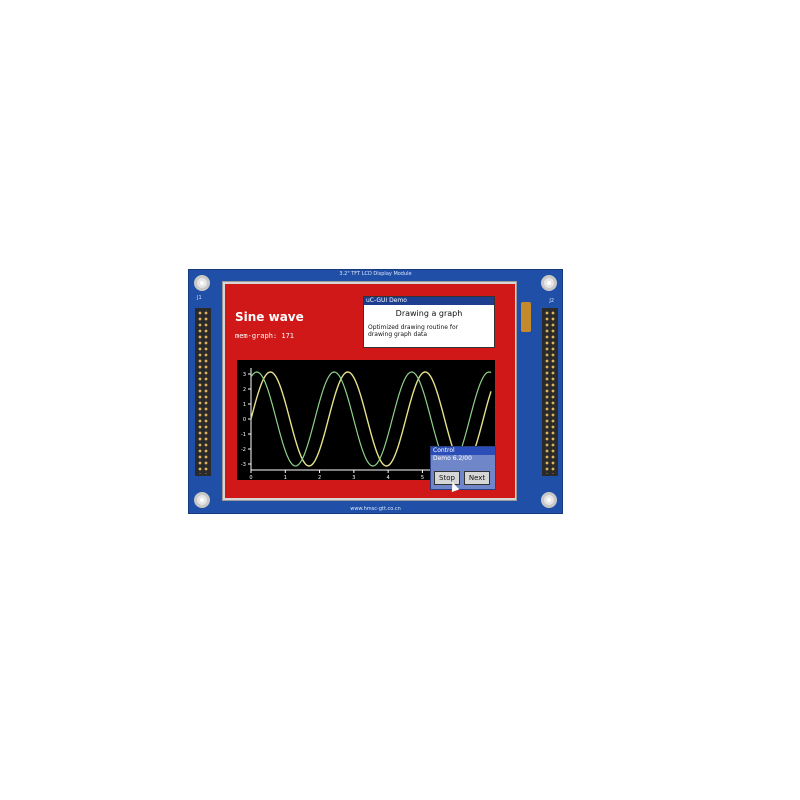  I want to click on y-tick-label: -1, so click(243, 435).